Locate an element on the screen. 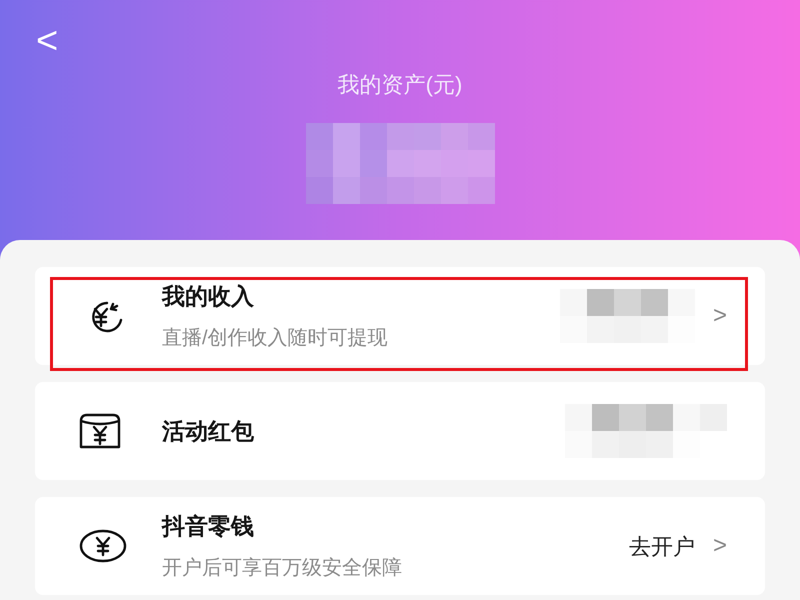 The image size is (800, 600). menu-card: 活动红包 is located at coordinates (400, 431).